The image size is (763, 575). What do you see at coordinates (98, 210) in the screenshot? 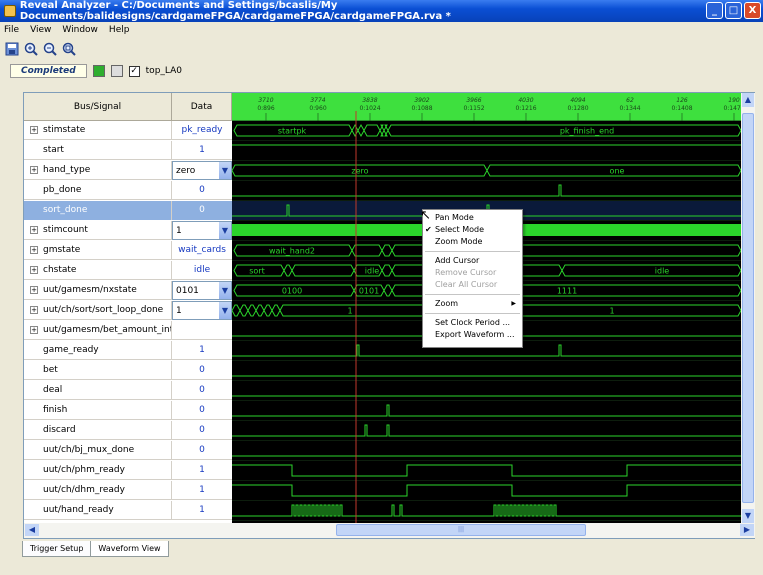
I see `signal-name: sort_done` at bounding box center [98, 210].